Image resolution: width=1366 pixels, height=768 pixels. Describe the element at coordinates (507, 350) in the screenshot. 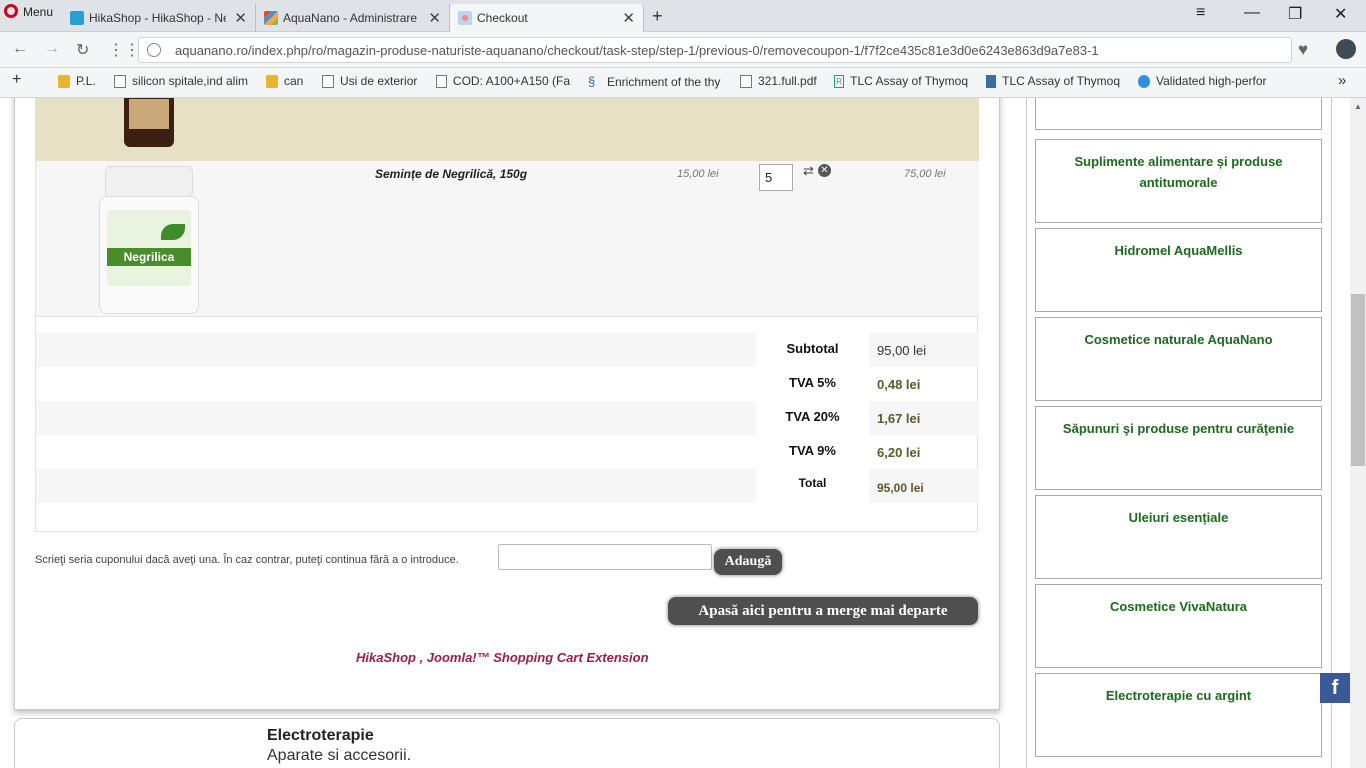

I see `subtotal-row: Subtotal 95,00 lei` at that location.